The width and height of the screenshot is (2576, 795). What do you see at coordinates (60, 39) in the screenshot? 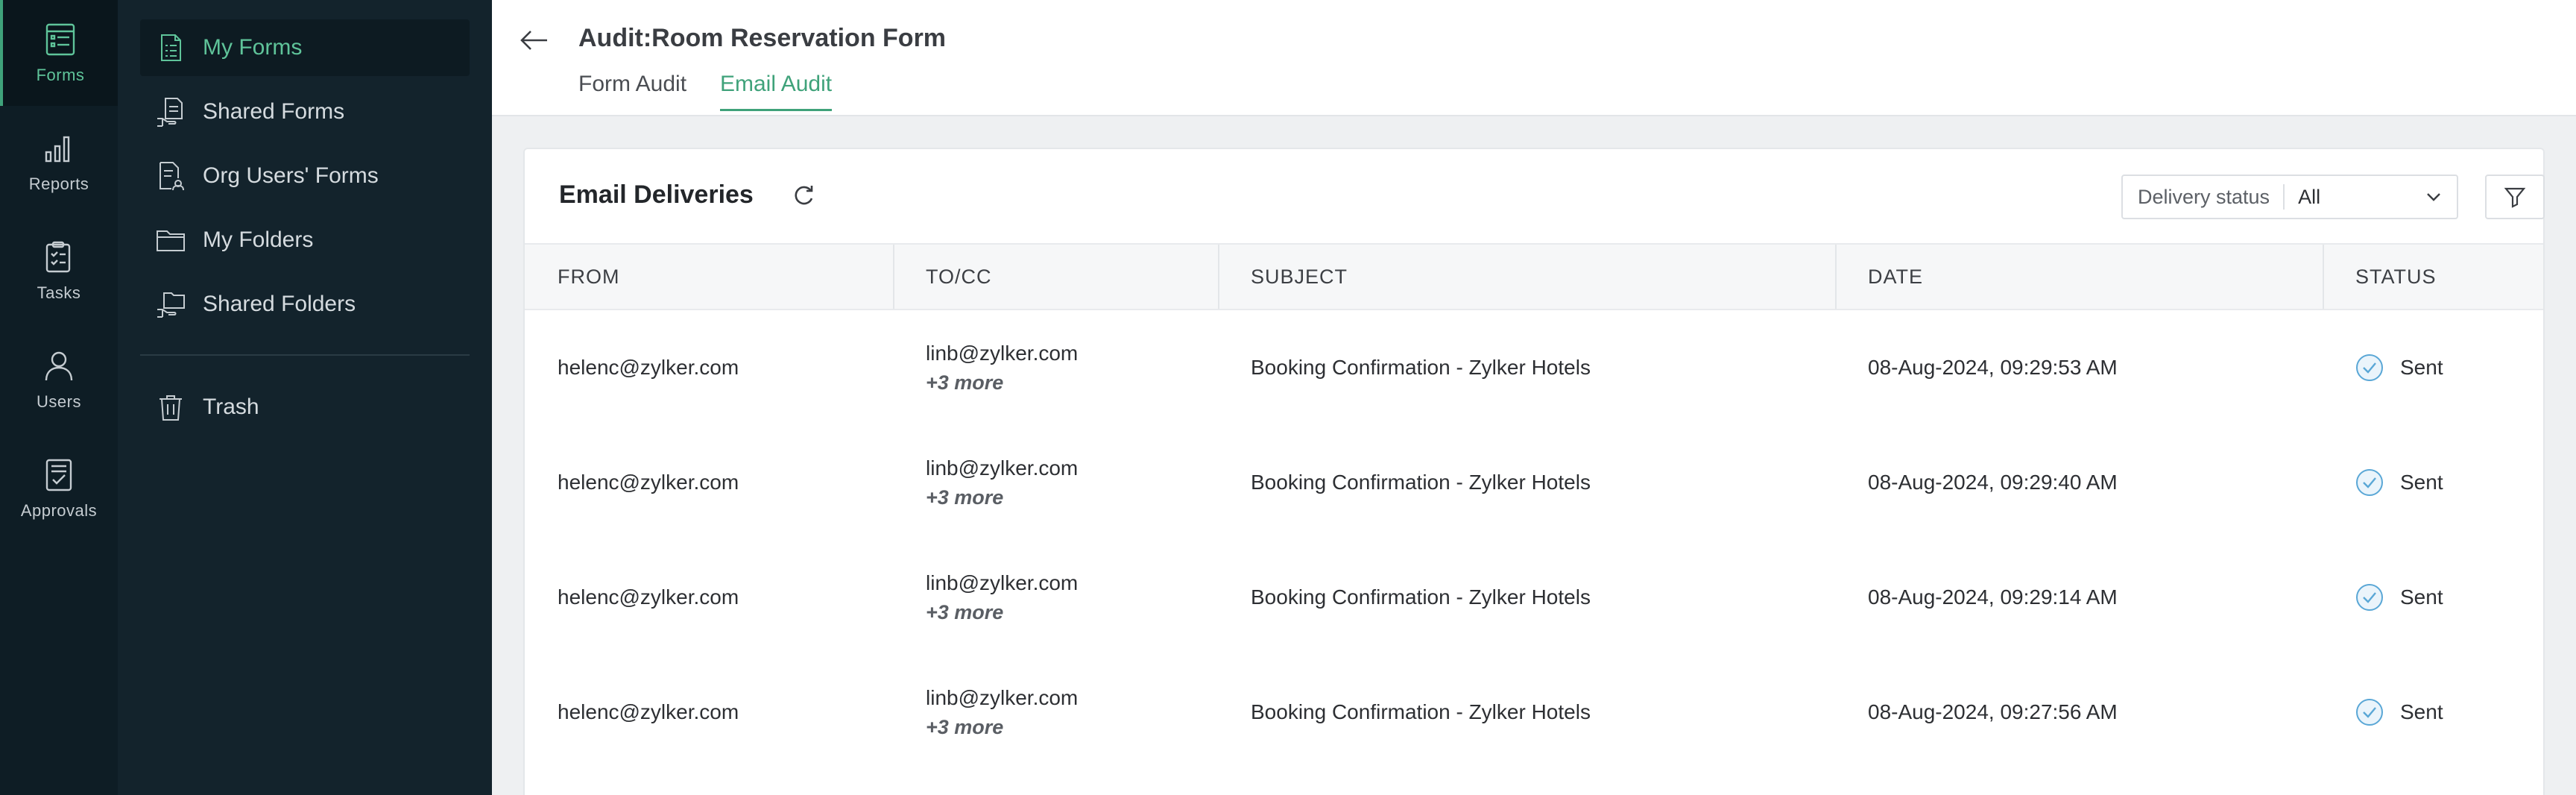
I see `forms-icon` at bounding box center [60, 39].